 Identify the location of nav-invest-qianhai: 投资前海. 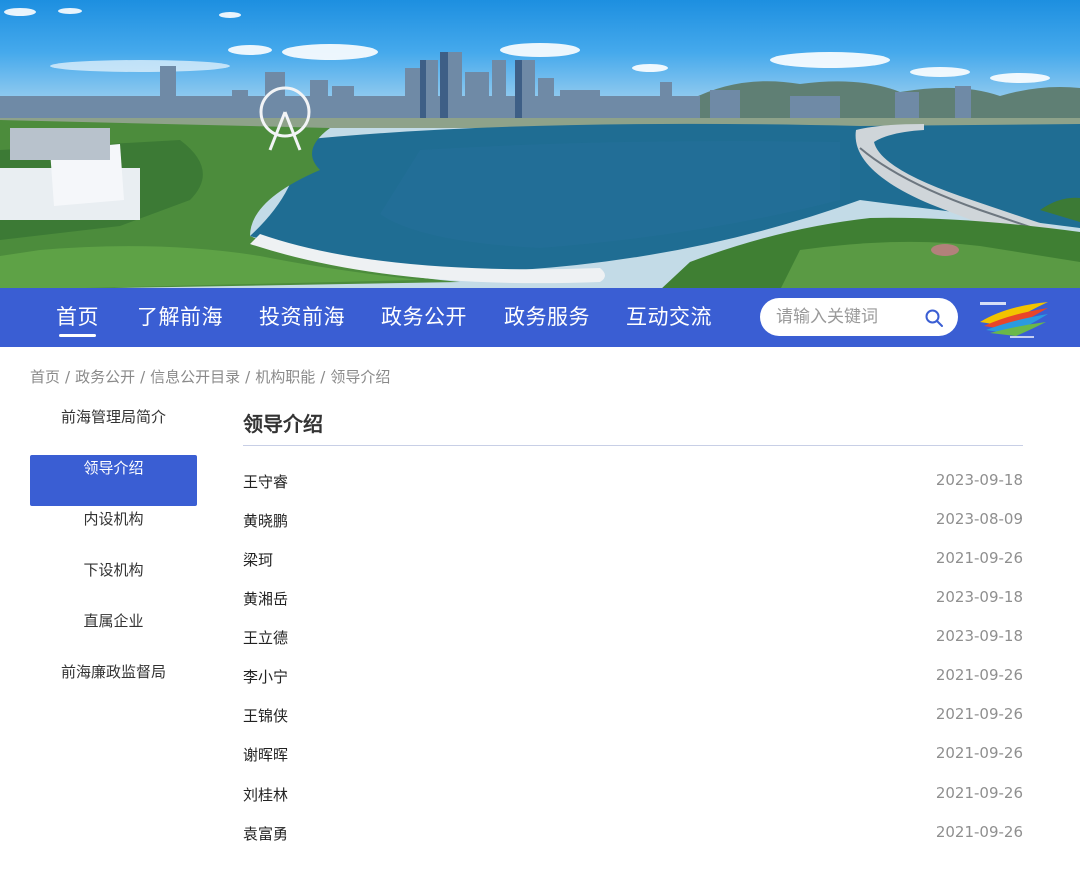
(302, 317).